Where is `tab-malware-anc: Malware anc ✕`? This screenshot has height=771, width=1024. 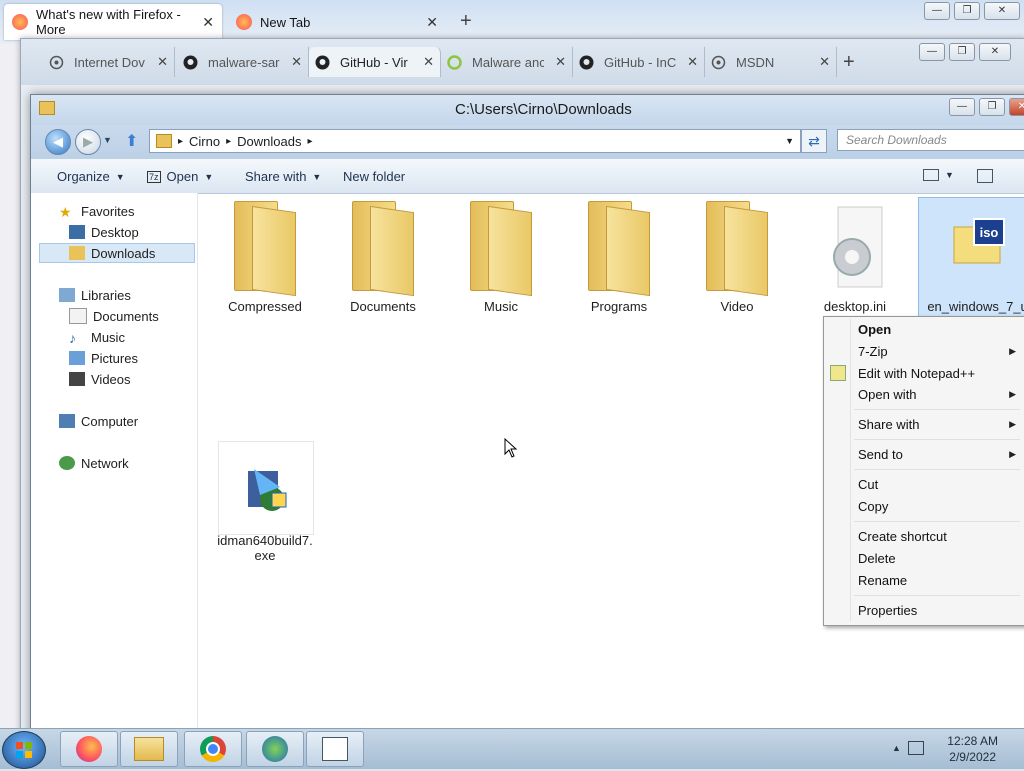
tab-malware-anc: Malware anc ✕ is located at coordinates (507, 62).